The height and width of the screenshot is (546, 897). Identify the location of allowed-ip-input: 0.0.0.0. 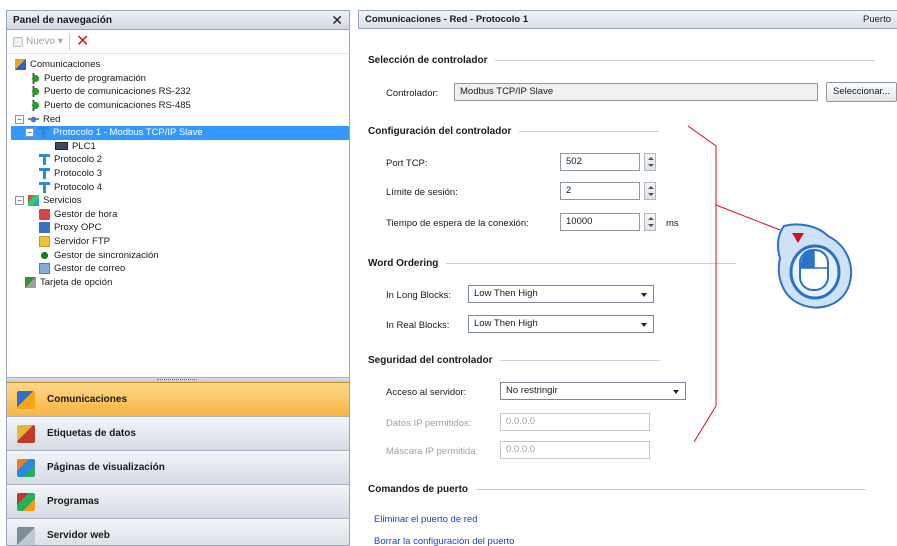
(575, 422).